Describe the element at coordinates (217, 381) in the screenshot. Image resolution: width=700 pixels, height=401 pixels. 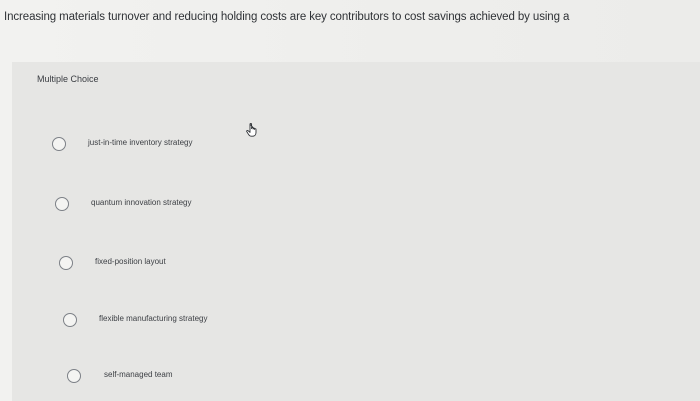
I see `option-self-managed-team: self-managed team` at that location.